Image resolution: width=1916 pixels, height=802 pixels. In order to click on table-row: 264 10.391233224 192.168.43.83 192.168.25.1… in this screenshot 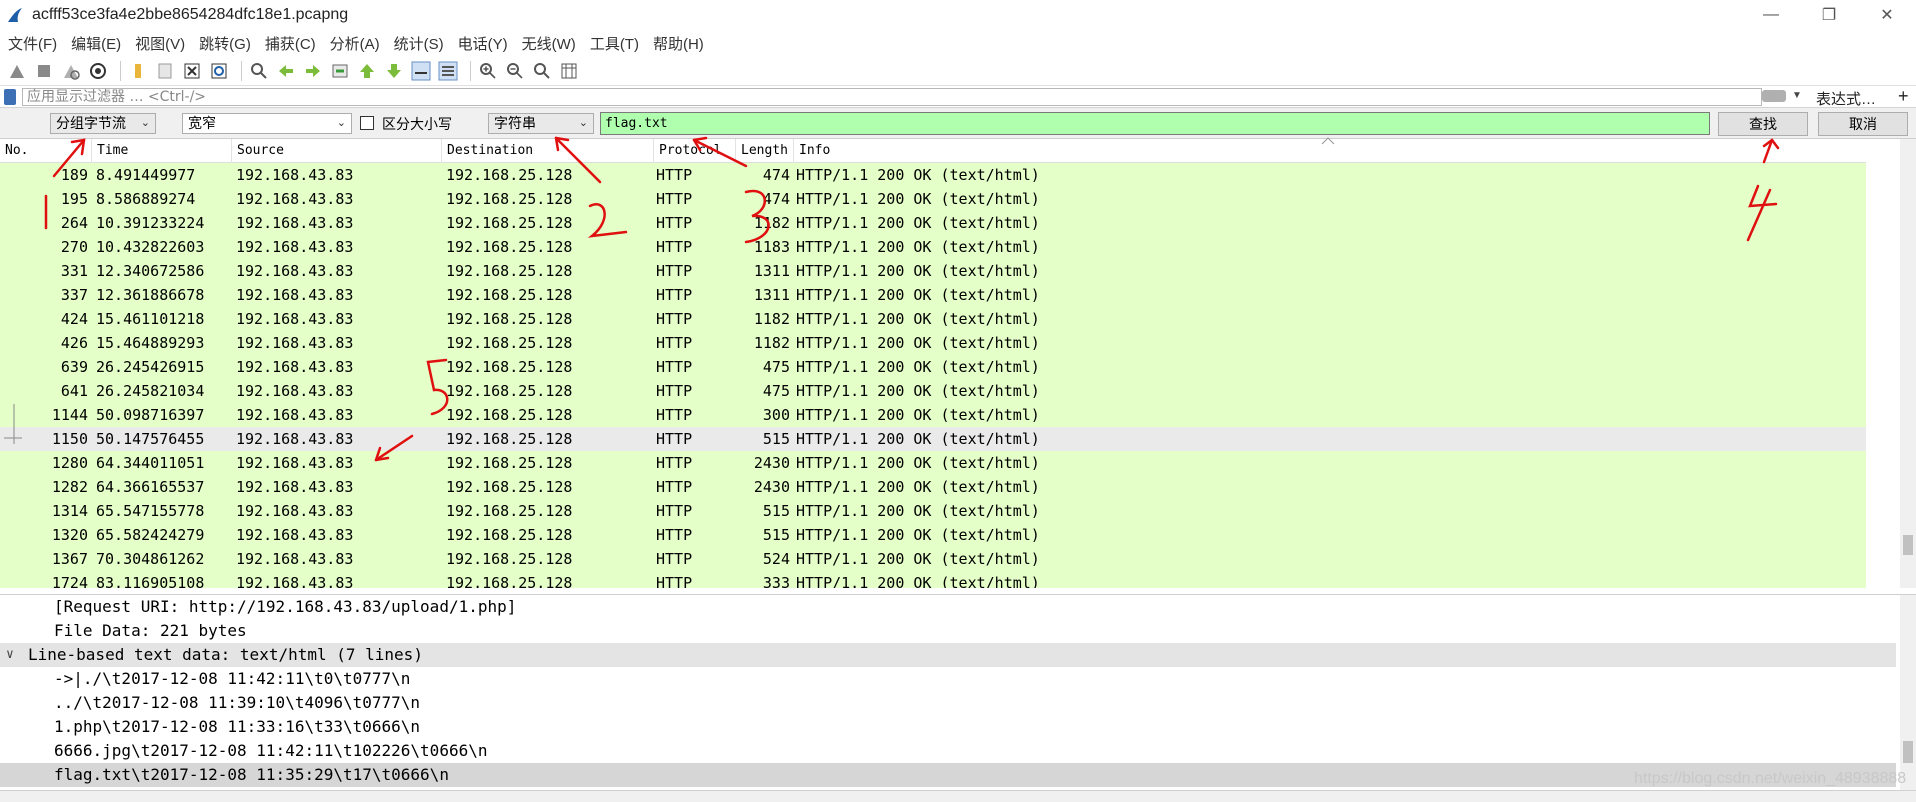, I will do `click(933, 223)`.